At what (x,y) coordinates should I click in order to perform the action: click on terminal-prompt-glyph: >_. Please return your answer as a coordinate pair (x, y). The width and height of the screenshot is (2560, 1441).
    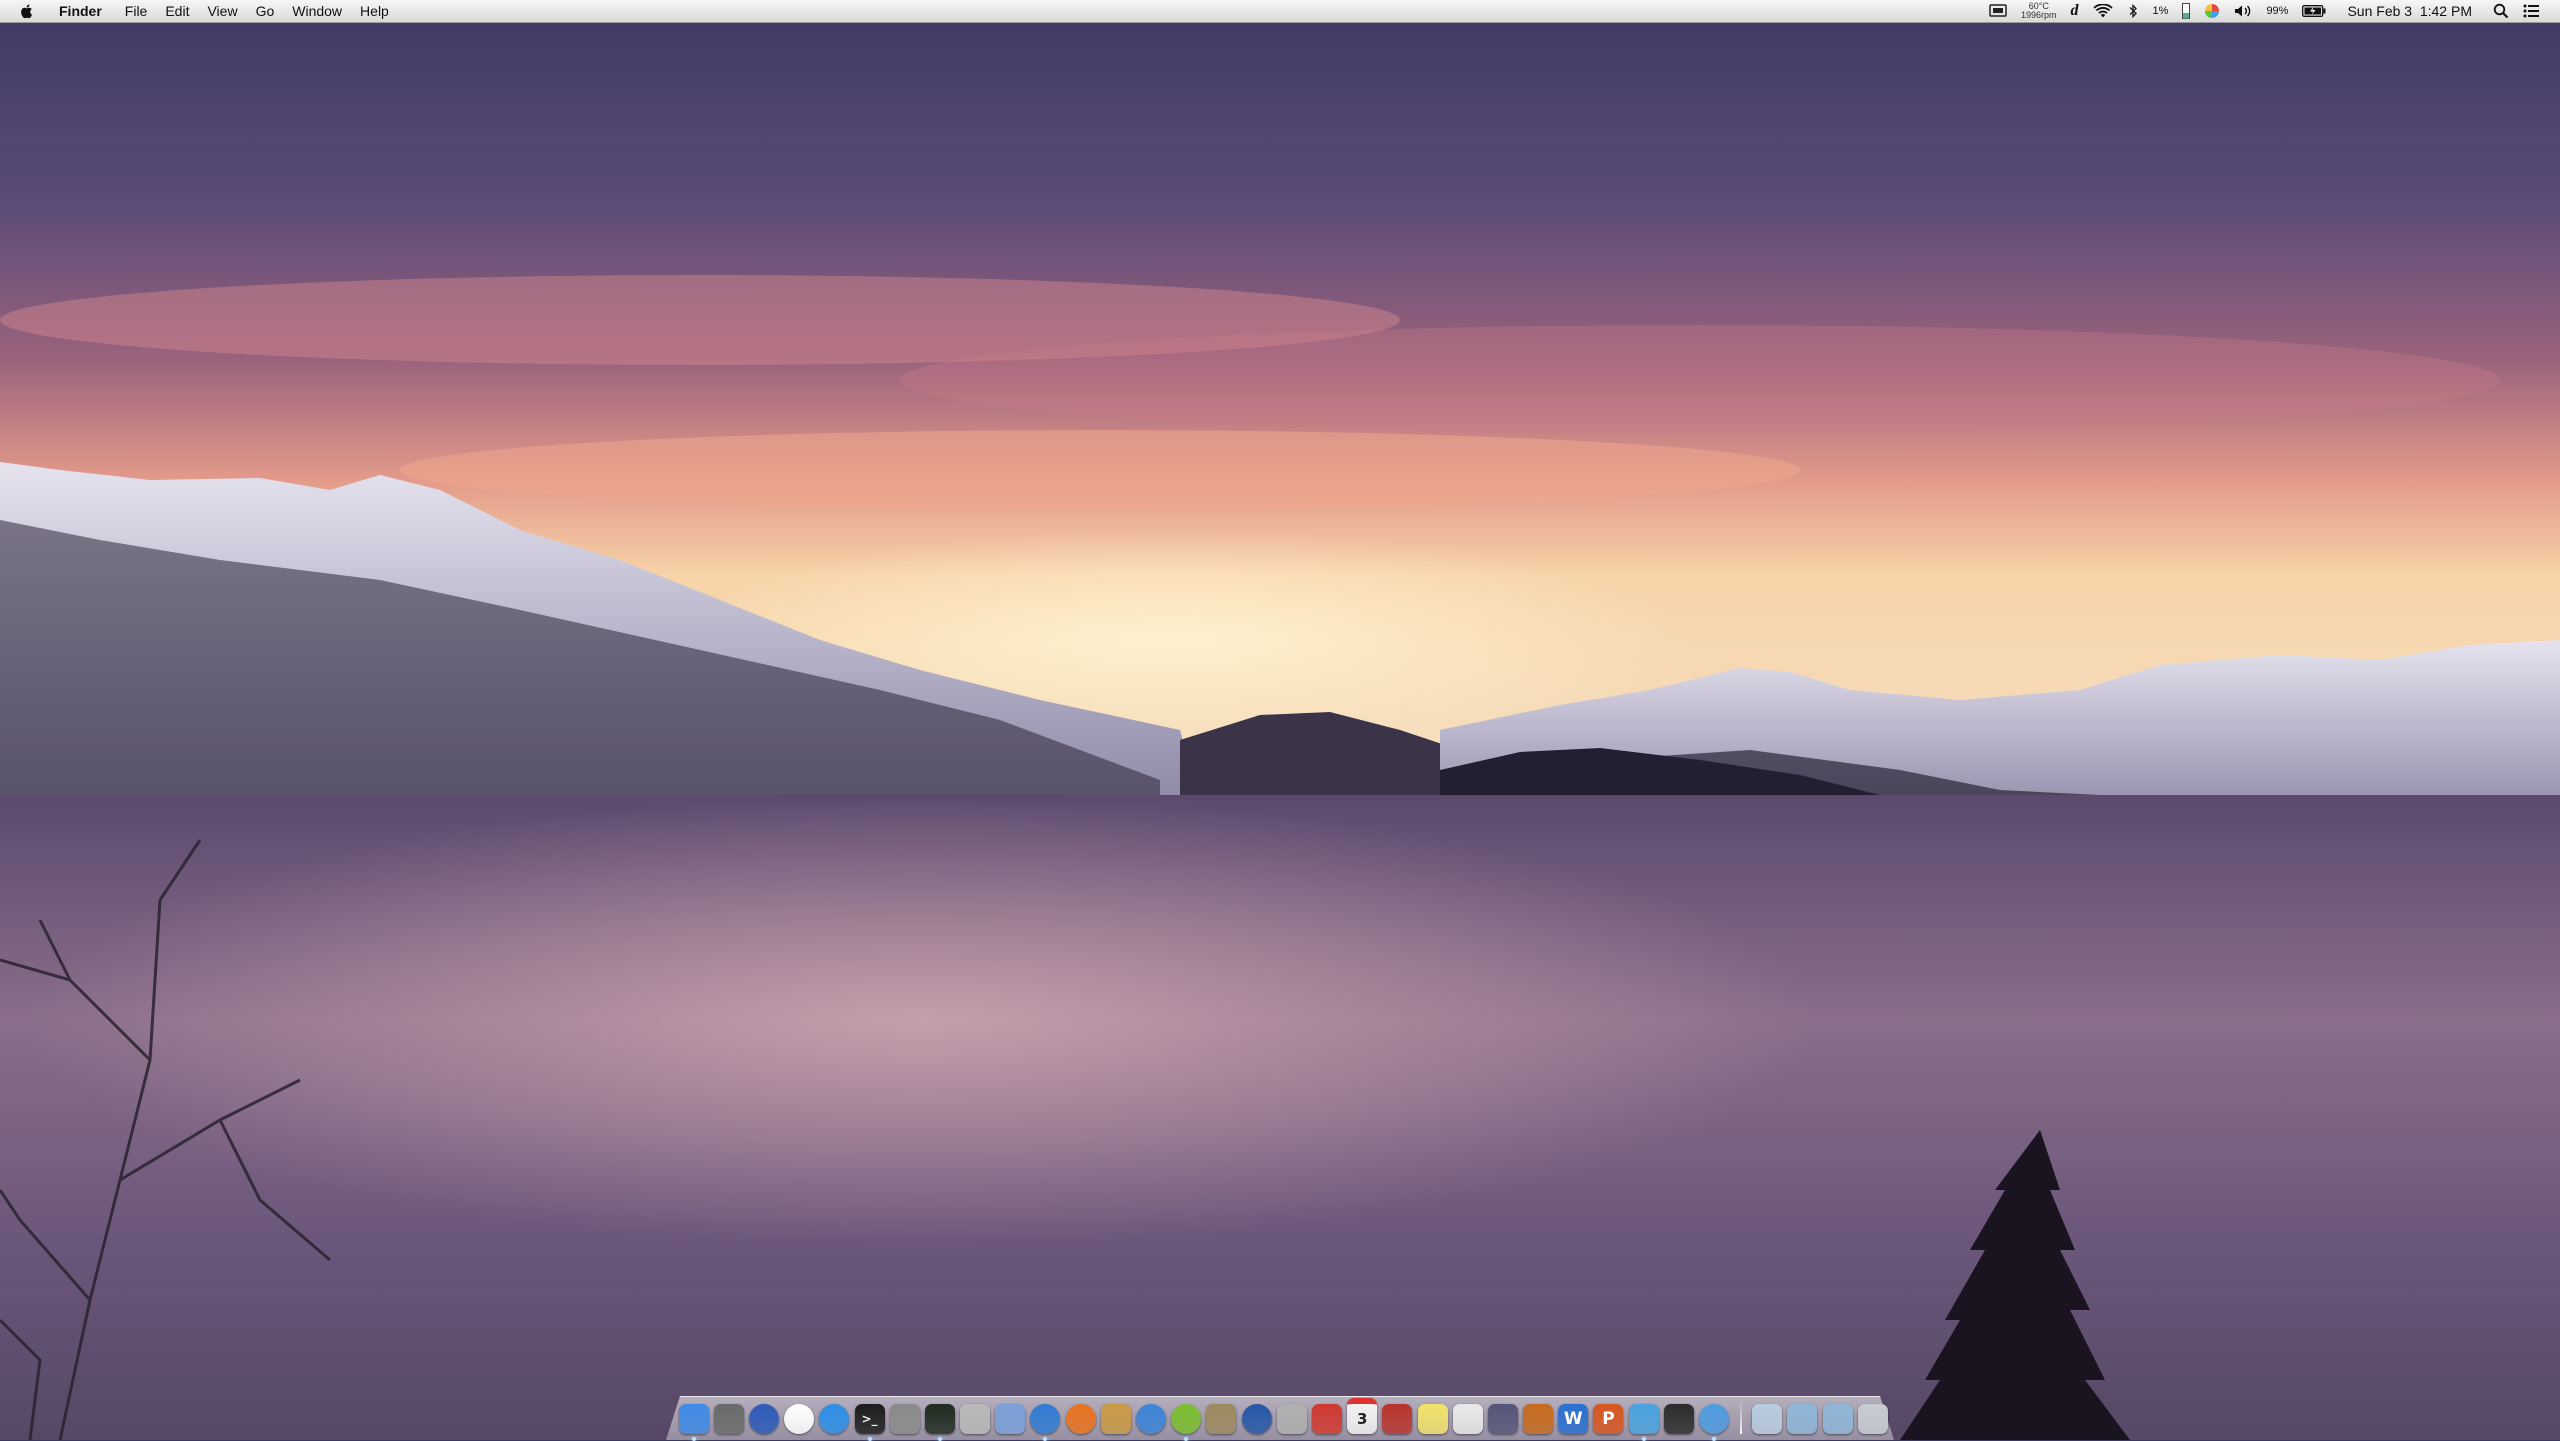
    Looking at the image, I should click on (869, 1419).